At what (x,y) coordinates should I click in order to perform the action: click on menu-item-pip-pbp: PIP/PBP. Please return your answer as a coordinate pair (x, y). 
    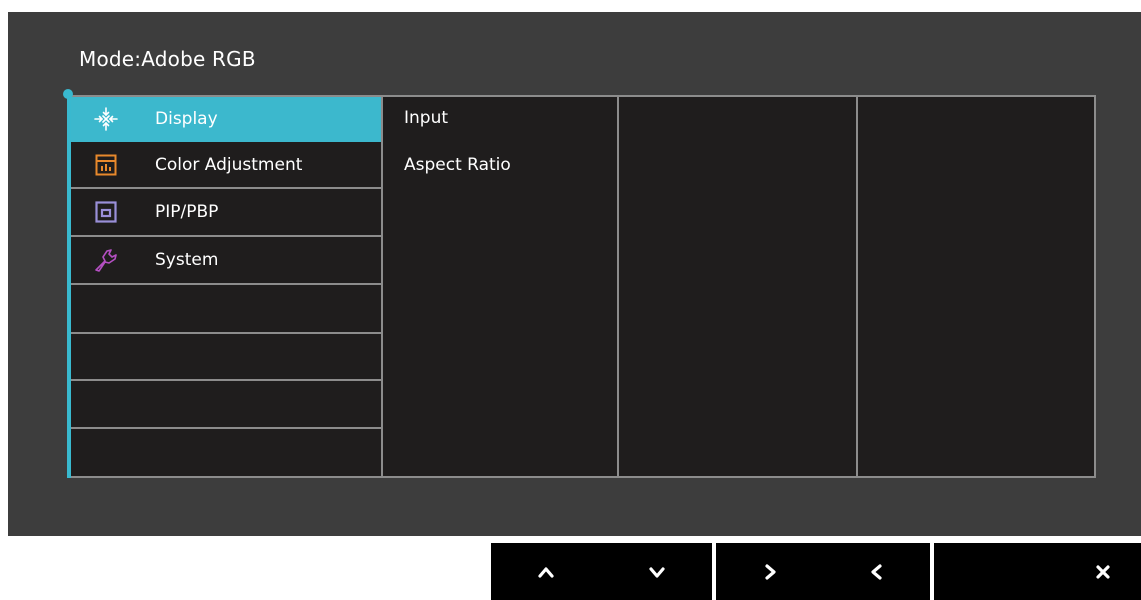
    Looking at the image, I should click on (226, 213).